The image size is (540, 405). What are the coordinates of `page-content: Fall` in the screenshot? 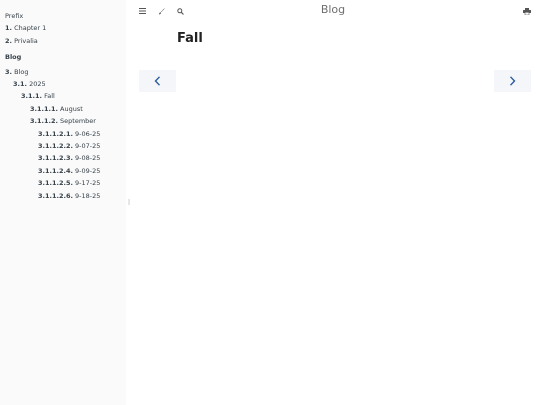 It's located at (190, 38).